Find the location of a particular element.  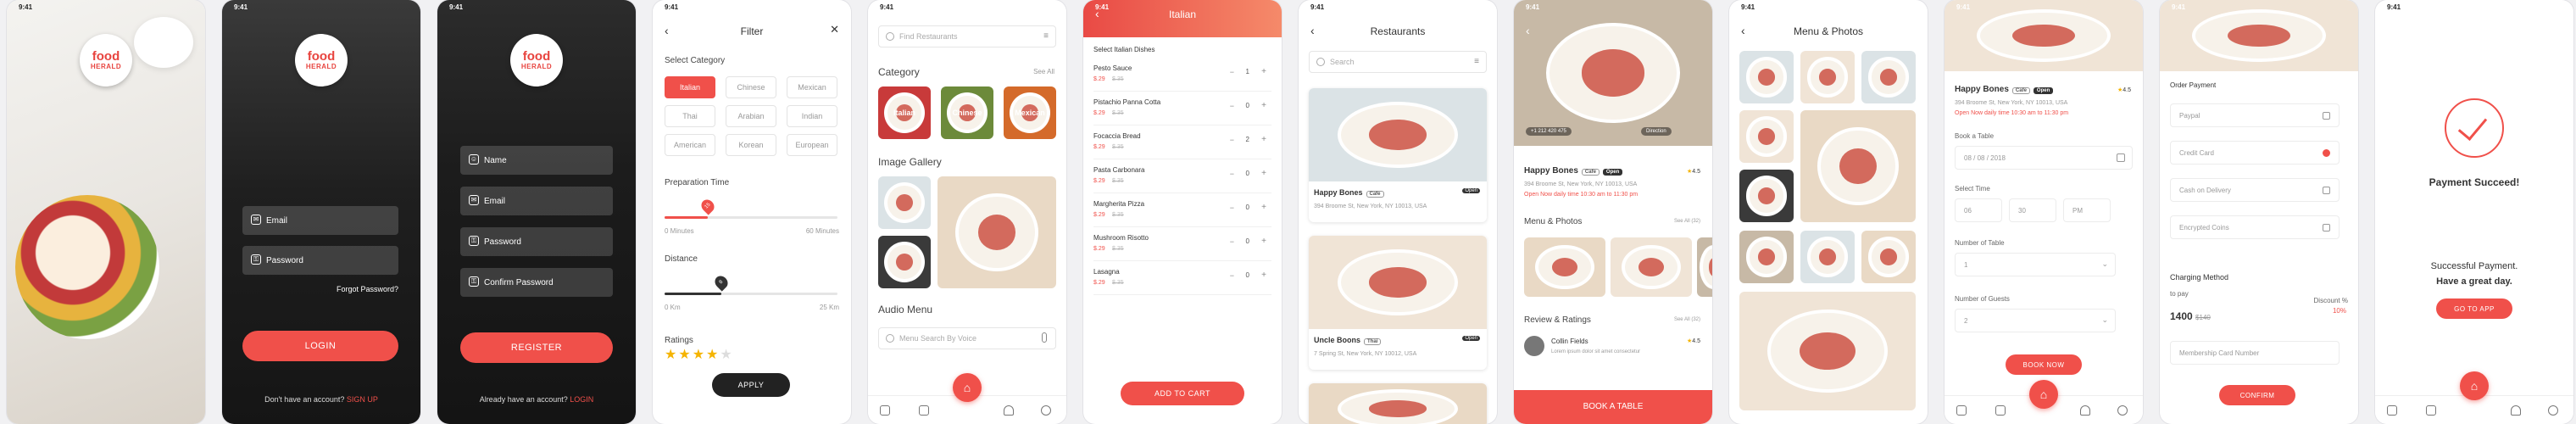

membership-input: Membership Card Number is located at coordinates (2255, 353).